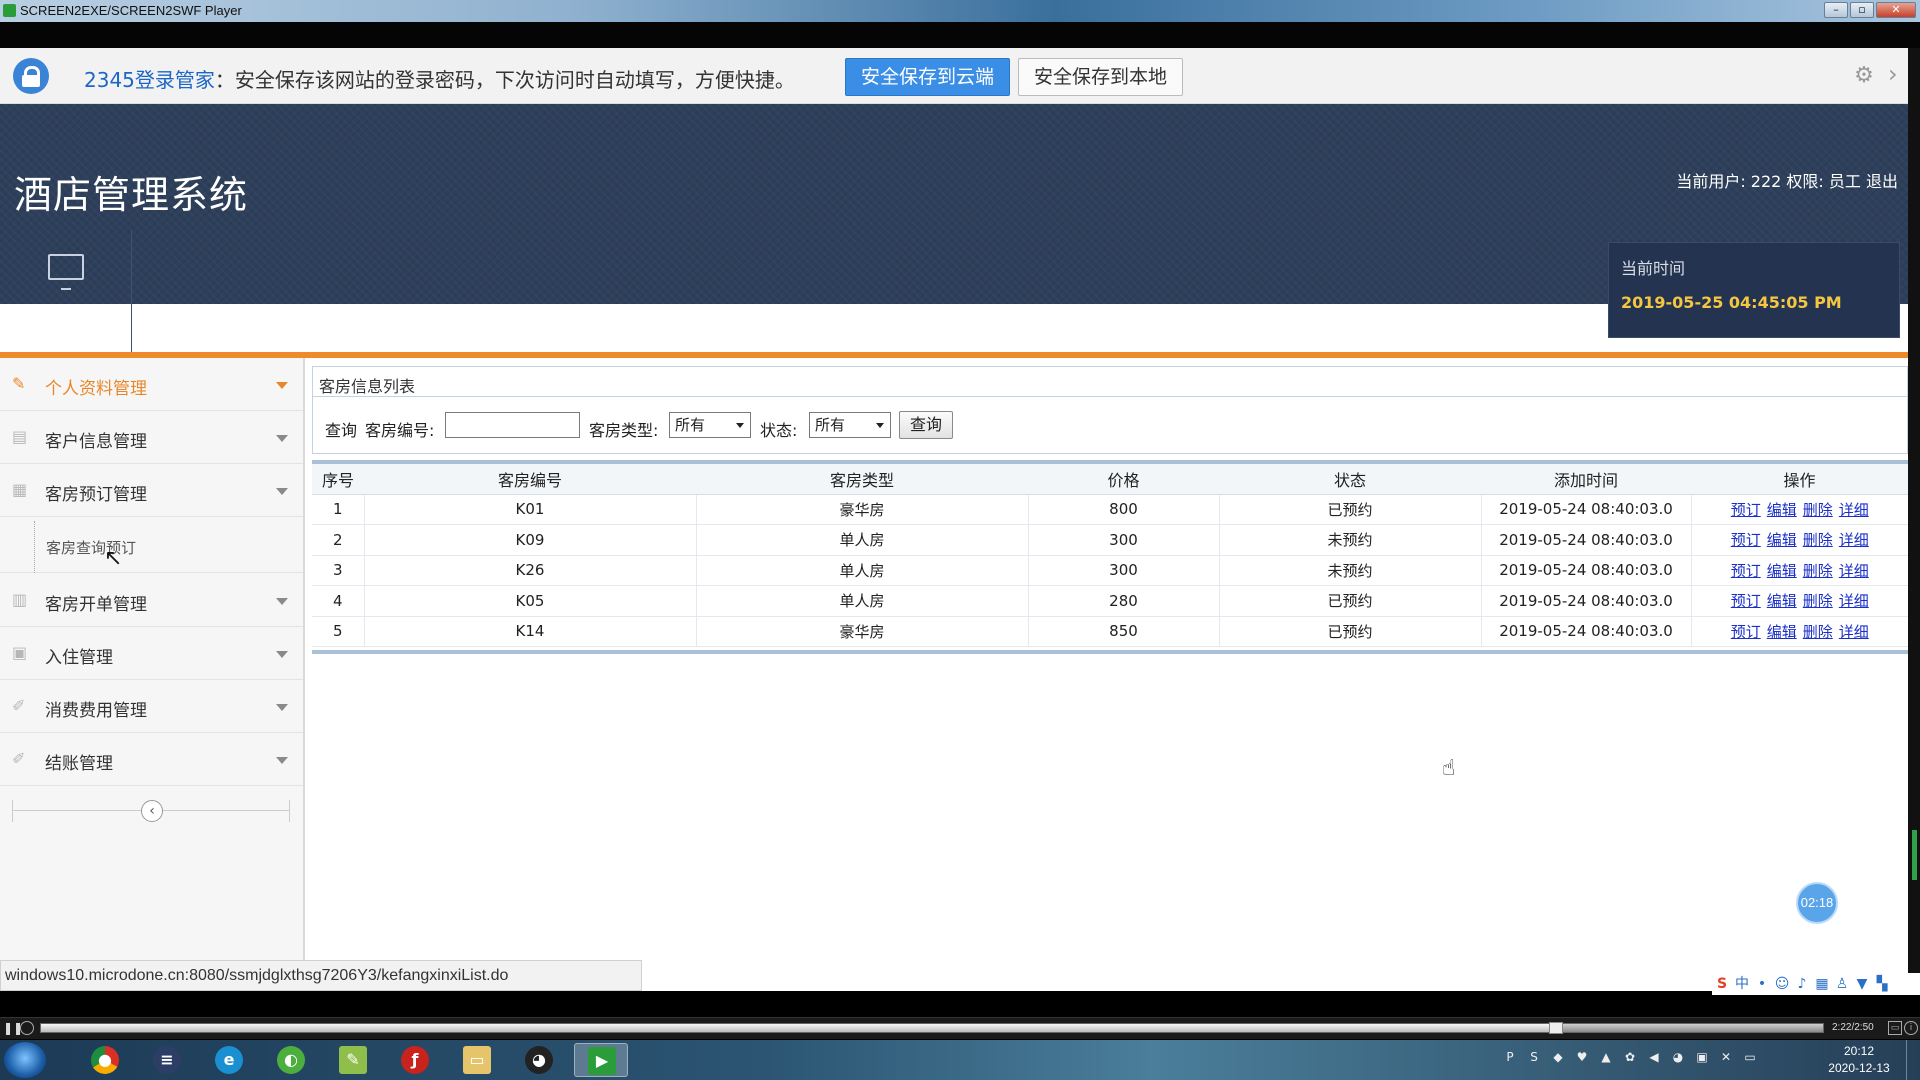 This screenshot has height=1080, width=1920. What do you see at coordinates (415, 1060) in the screenshot?
I see `flash-icon: ƒ` at bounding box center [415, 1060].